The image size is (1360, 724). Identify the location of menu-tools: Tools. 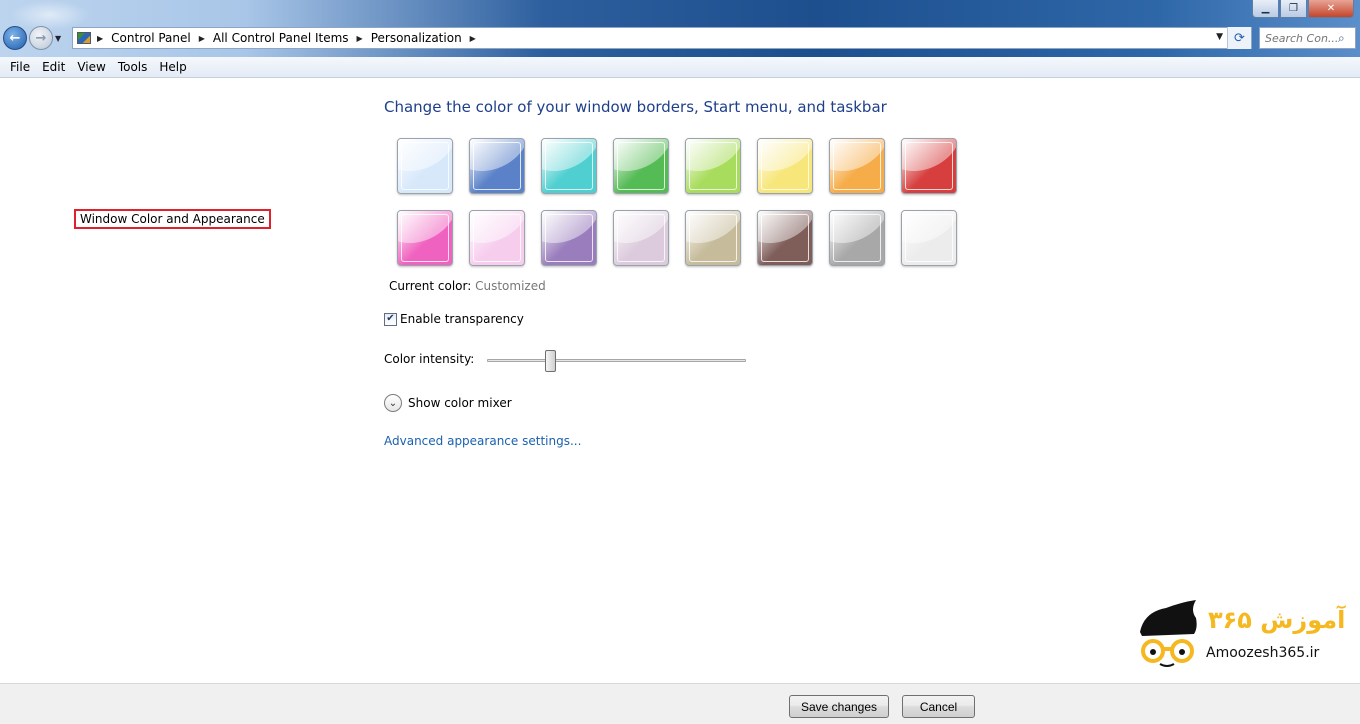
(133, 67).